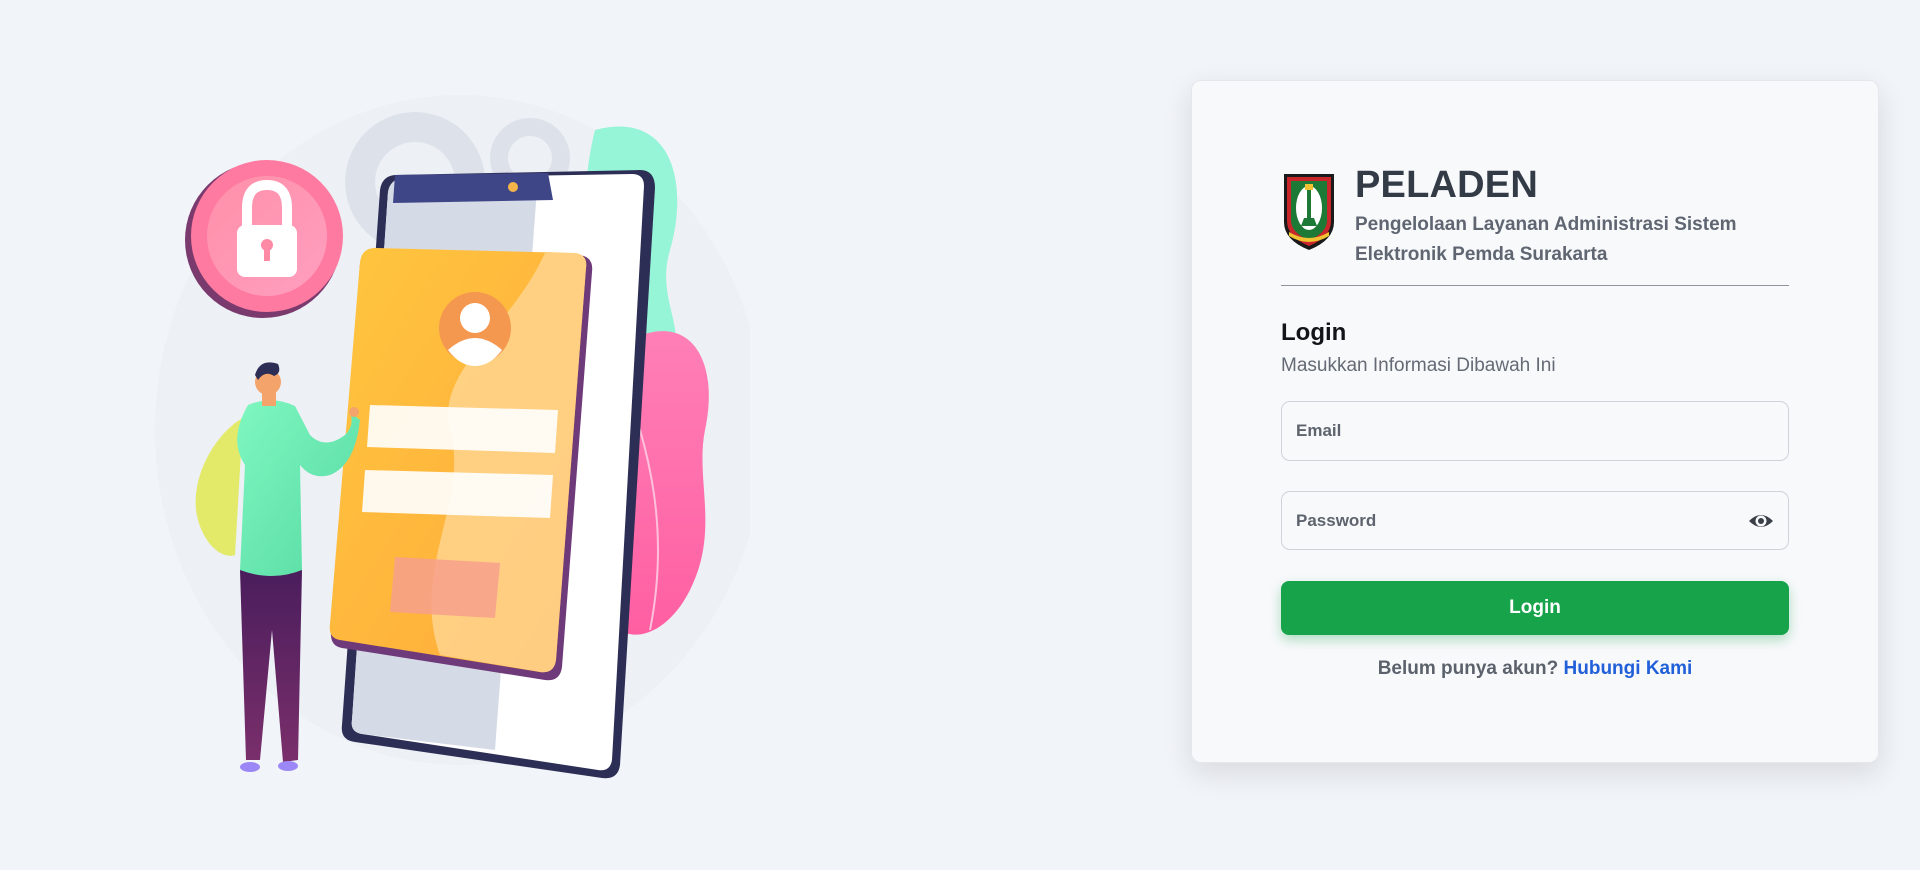 Image resolution: width=1920 pixels, height=870 pixels. I want to click on signup-prompt: Belum punya akun? Hubungi Kami, so click(1535, 669).